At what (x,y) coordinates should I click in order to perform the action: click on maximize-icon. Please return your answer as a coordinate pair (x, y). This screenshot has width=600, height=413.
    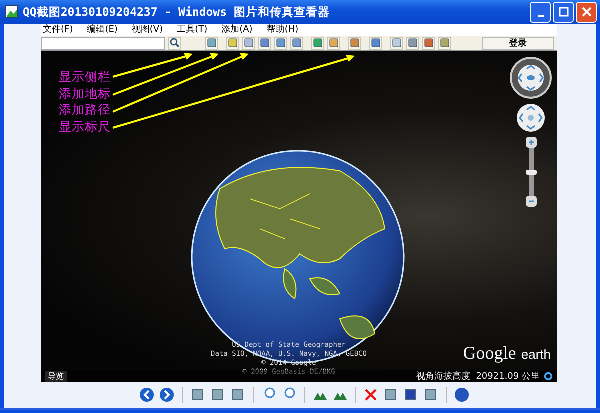
    Looking at the image, I should click on (563, 12).